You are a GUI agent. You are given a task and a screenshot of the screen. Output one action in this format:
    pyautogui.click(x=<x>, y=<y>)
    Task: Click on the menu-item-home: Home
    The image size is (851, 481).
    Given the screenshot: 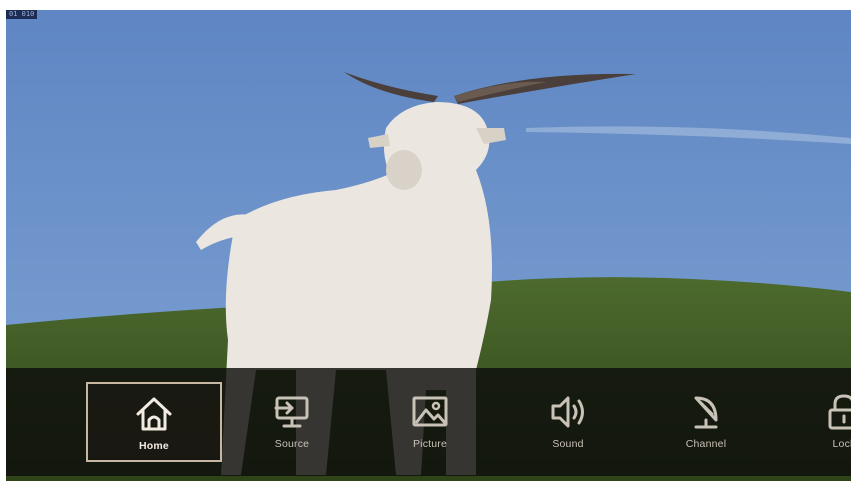 What is the action you would take?
    pyautogui.click(x=154, y=422)
    